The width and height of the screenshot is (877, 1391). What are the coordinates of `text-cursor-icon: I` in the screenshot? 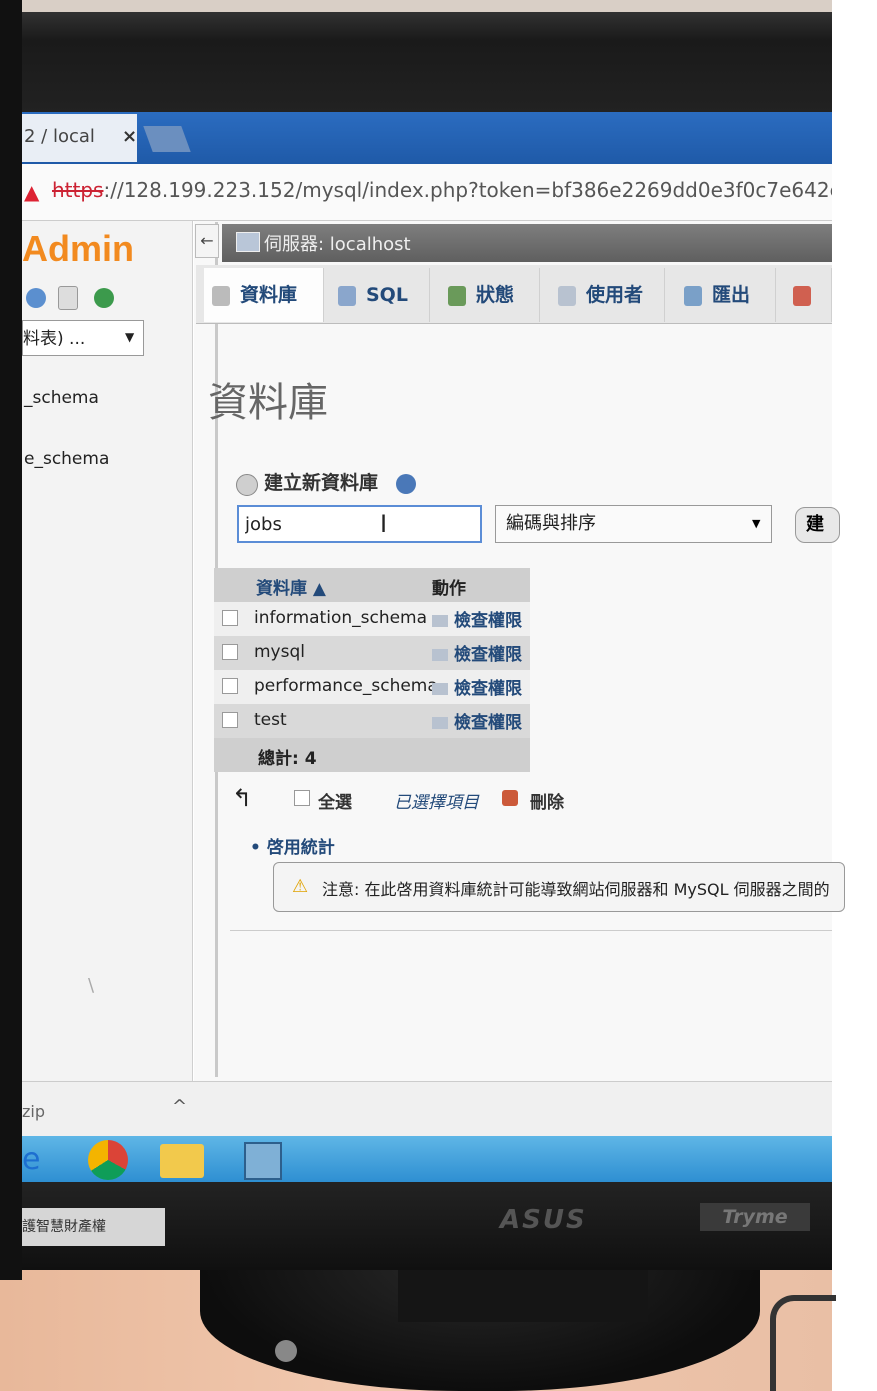 It's located at (384, 524).